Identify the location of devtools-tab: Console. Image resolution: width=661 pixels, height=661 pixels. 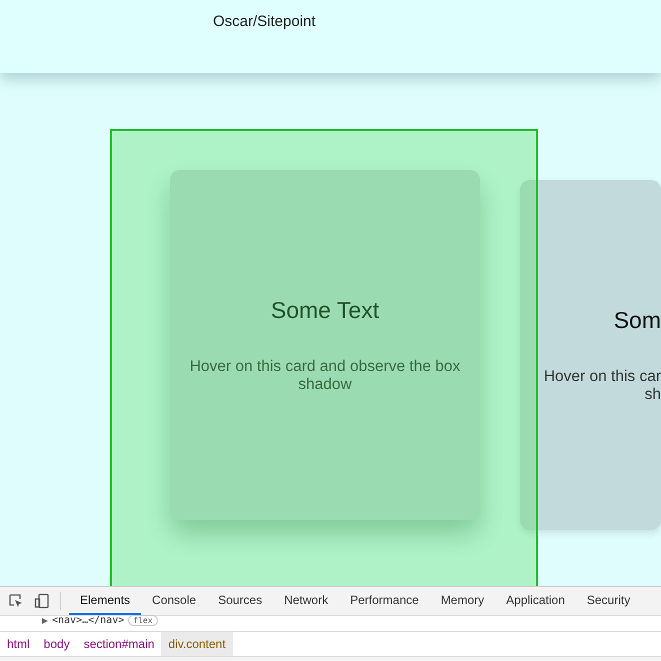
(174, 601).